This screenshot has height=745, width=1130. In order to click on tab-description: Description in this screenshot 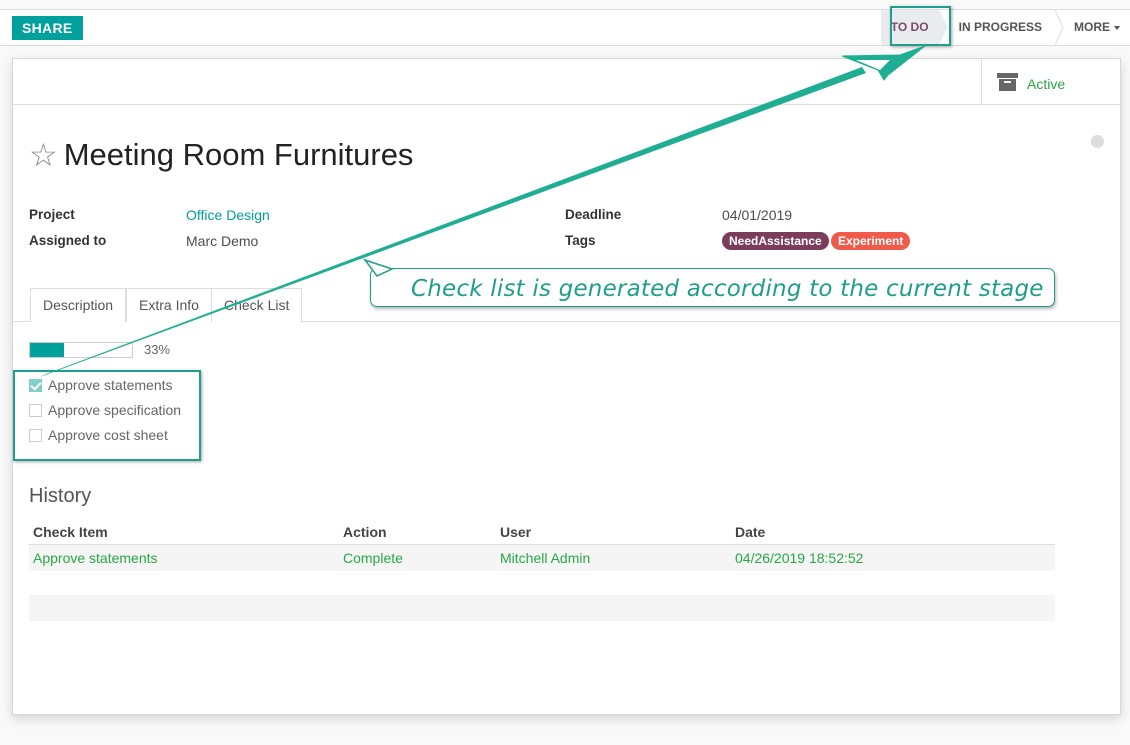, I will do `click(78, 305)`.